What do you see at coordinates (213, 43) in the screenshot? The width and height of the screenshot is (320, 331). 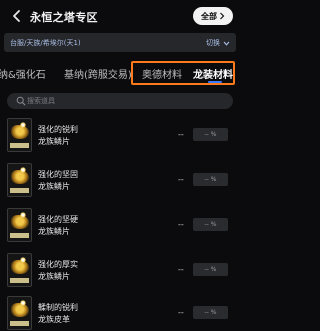 I see `switch-label: 切换` at bounding box center [213, 43].